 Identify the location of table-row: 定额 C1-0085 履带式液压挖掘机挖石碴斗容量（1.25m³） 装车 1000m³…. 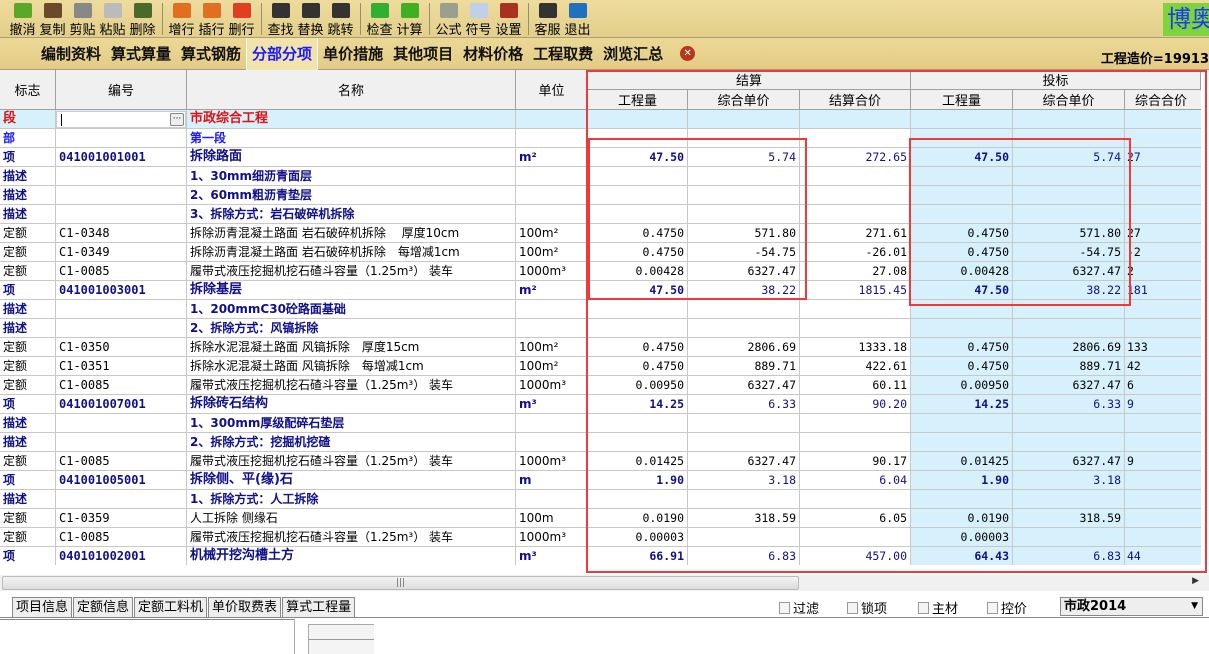
(600, 461).